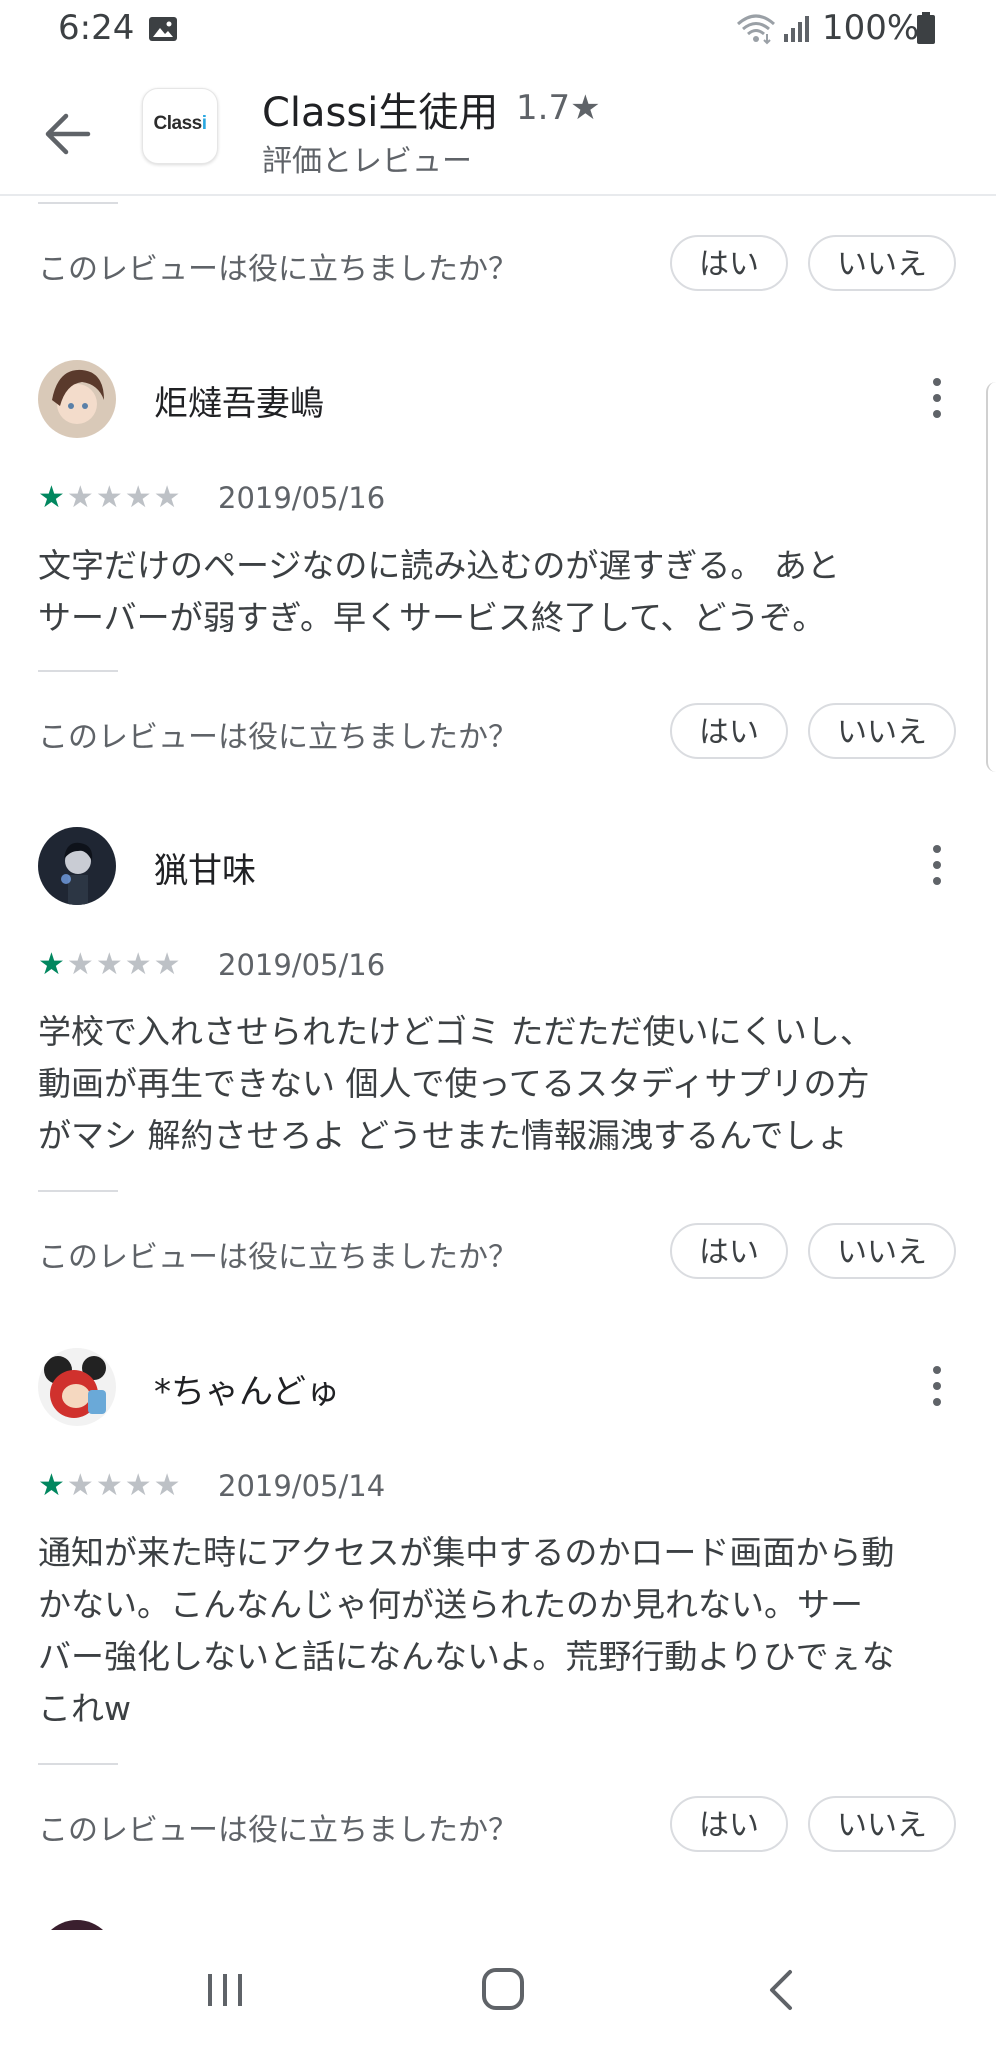  What do you see at coordinates (302, 1486) in the screenshot?
I see `review-date: 2019/05/14` at bounding box center [302, 1486].